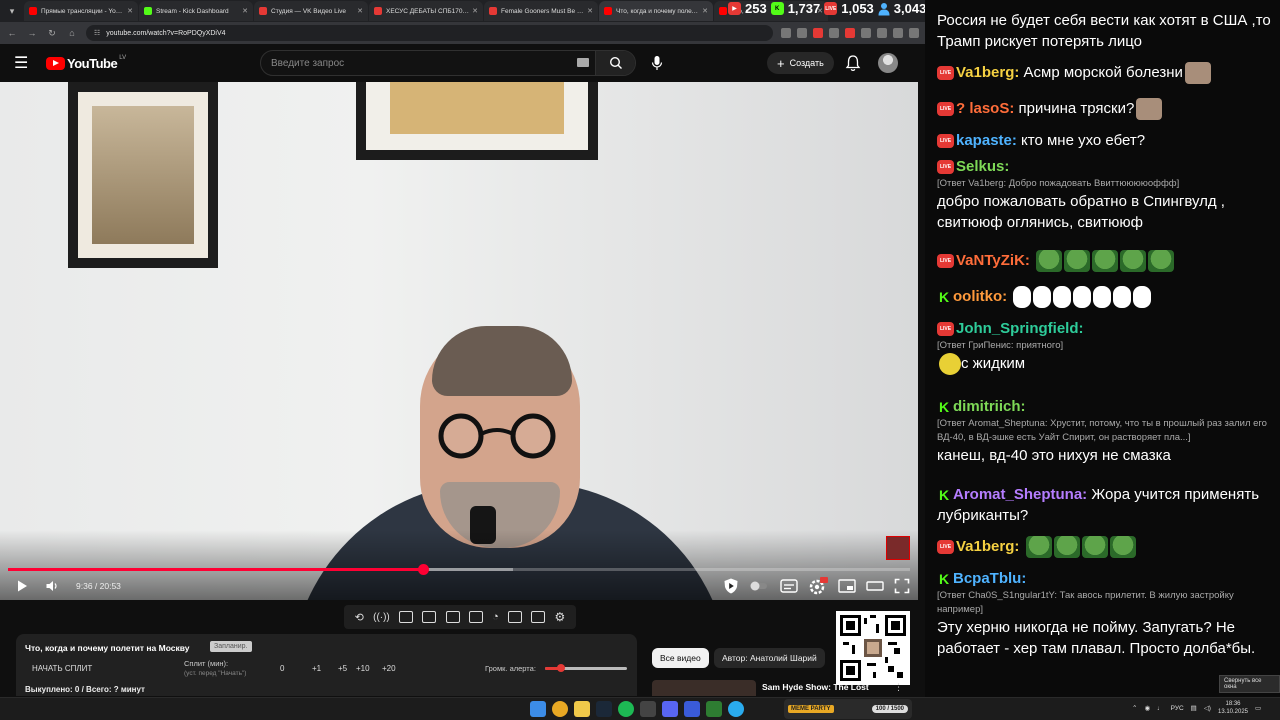 Image resolution: width=1280 pixels, height=720 pixels. What do you see at coordinates (561, 668) in the screenshot?
I see `alert-volume-knob` at bounding box center [561, 668].